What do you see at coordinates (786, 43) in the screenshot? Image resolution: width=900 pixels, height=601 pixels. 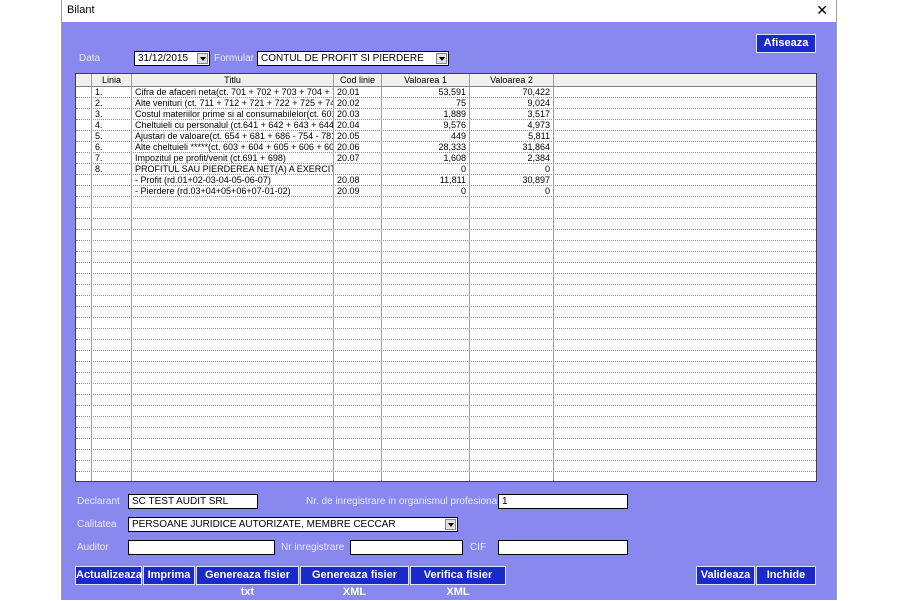 I see `afiseaza-button: Afiseaza` at bounding box center [786, 43].